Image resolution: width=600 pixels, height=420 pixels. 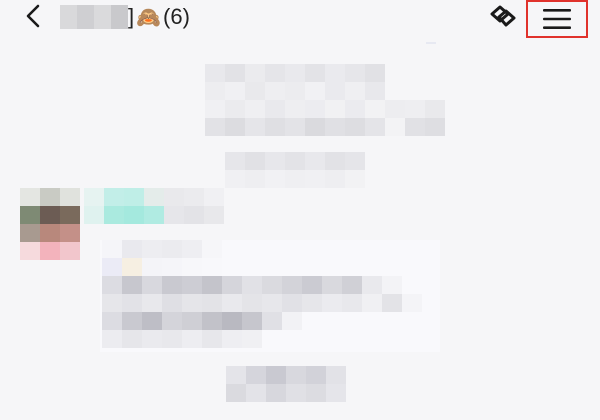 What do you see at coordinates (300, 20) in the screenshot?
I see `chat-header: ] 🙈 (6)` at bounding box center [300, 20].